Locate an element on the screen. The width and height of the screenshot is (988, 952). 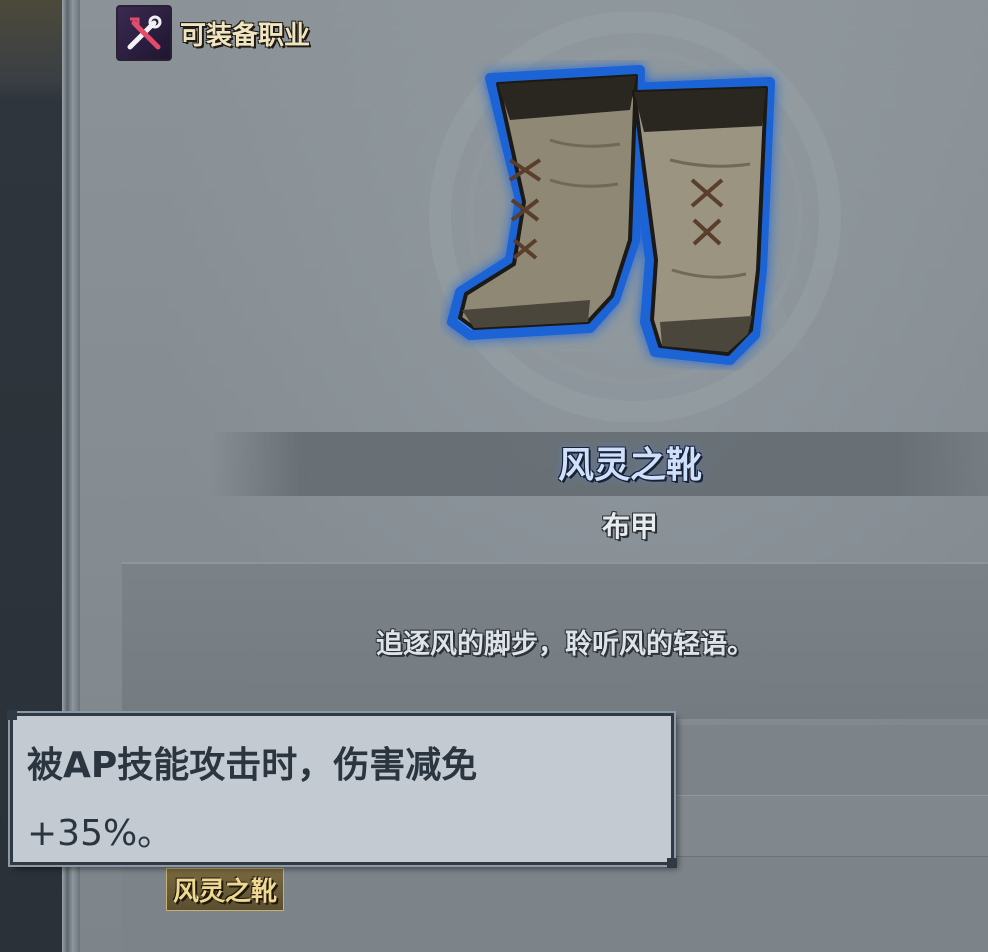
item-name: 风灵之靴 is located at coordinates (629, 465).